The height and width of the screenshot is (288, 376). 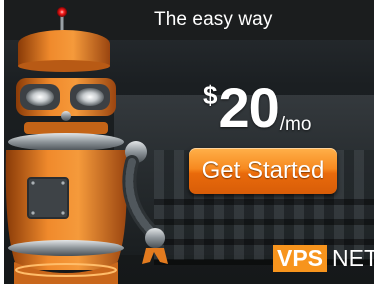 What do you see at coordinates (40, 97) in the screenshot?
I see `robot-left-eye` at bounding box center [40, 97].